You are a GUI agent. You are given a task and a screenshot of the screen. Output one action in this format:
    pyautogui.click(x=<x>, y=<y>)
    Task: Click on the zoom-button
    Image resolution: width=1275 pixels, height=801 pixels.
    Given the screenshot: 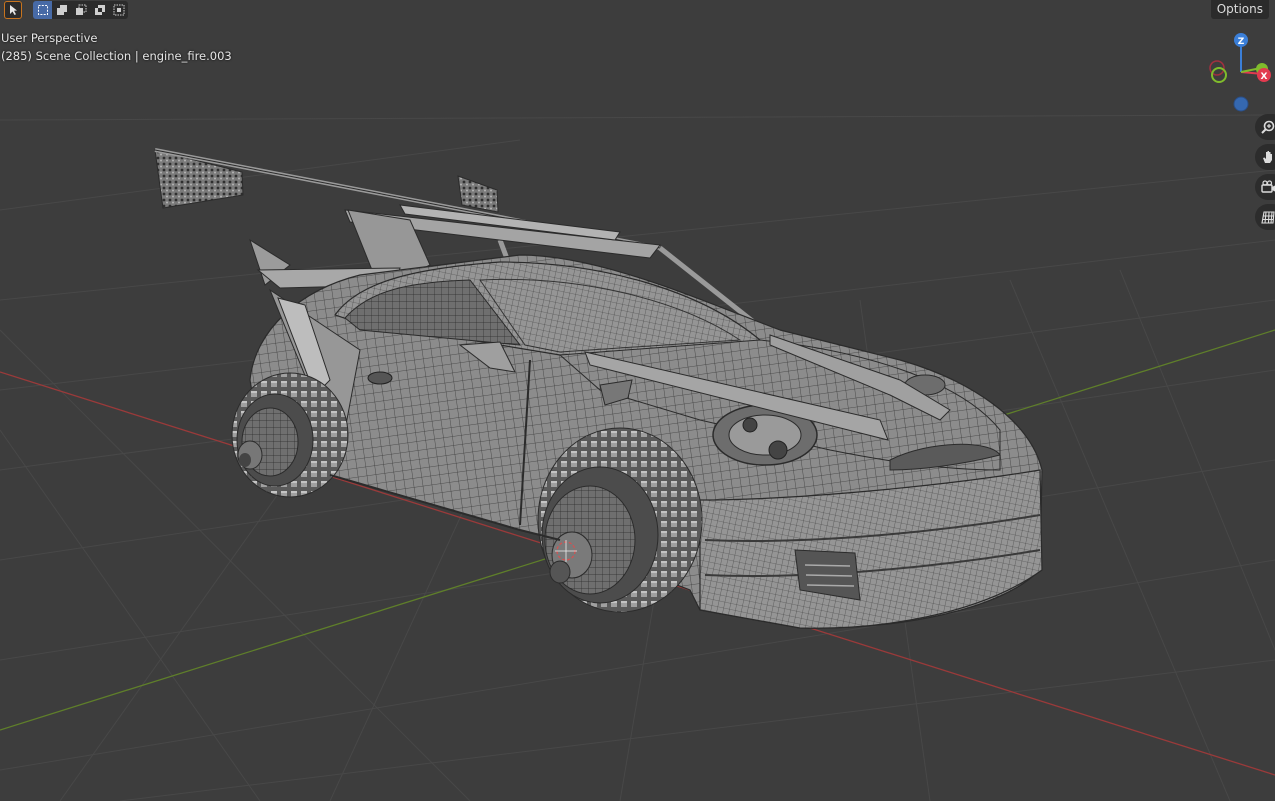 What is the action you would take?
    pyautogui.click(x=1265, y=127)
    